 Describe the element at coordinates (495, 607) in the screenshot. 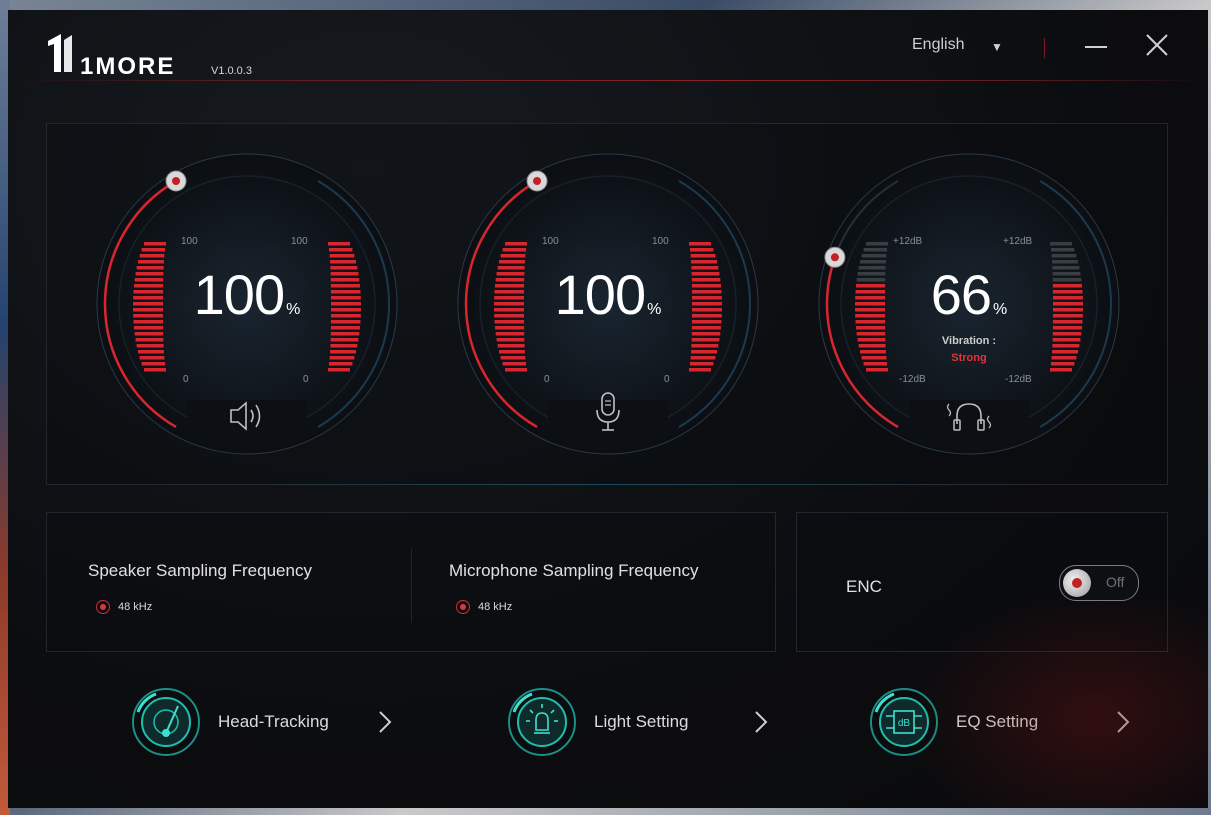

I see `microphone-48khz-label: 48 kHz` at that location.